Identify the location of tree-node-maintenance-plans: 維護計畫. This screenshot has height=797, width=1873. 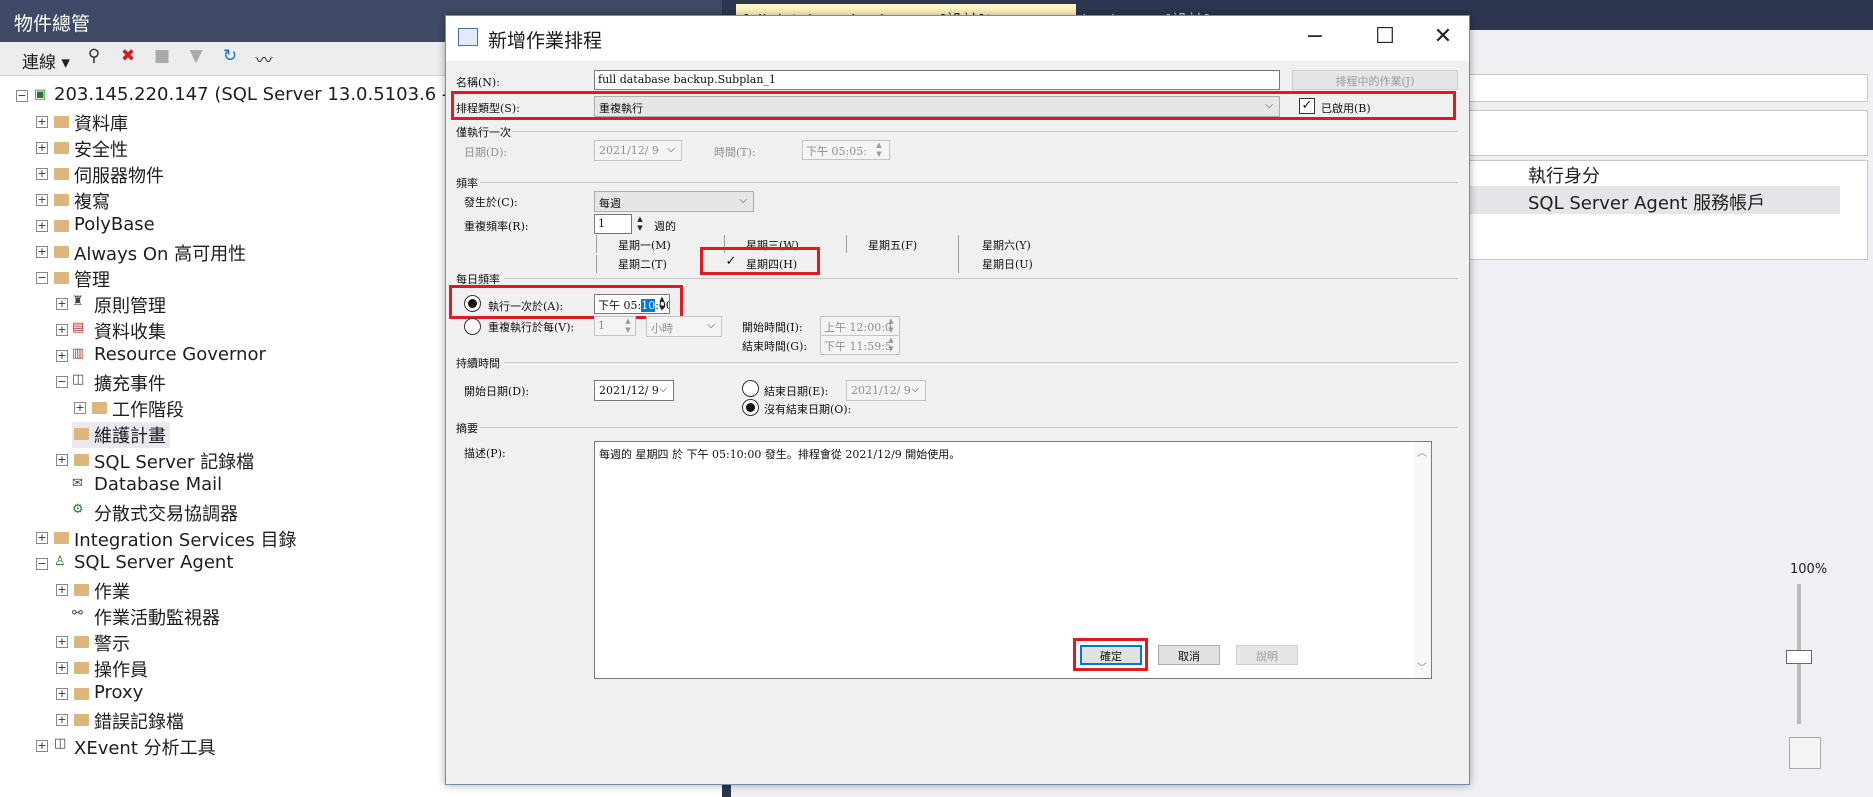
(121, 435).